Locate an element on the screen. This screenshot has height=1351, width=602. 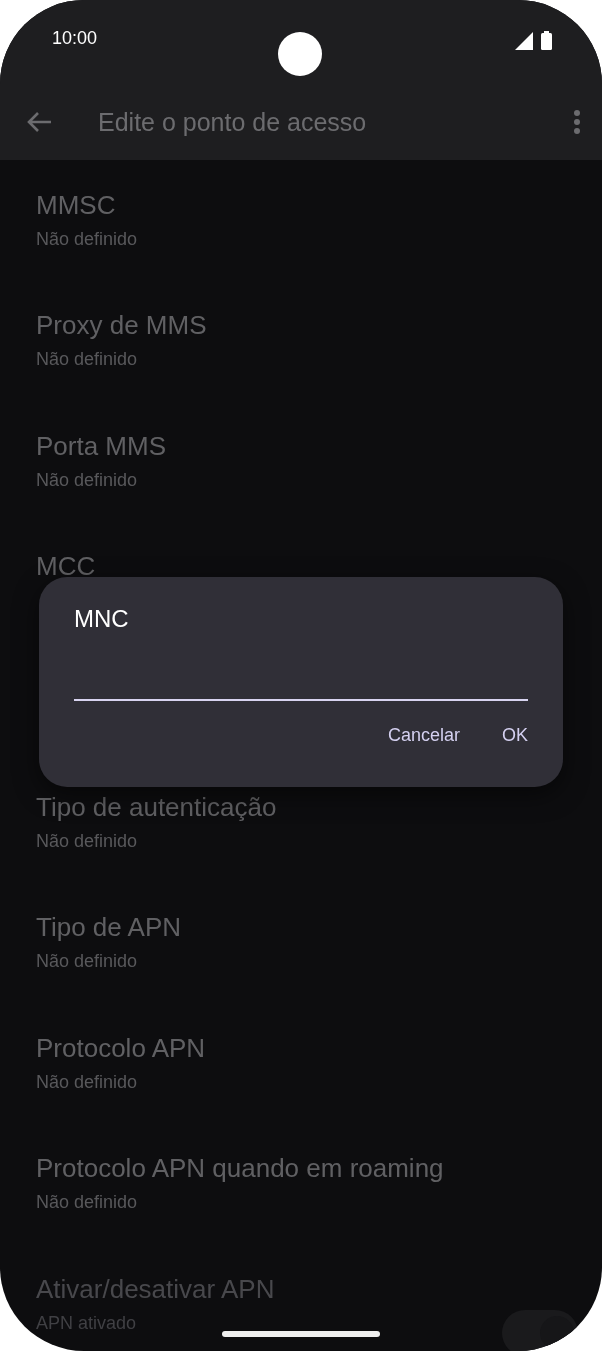
dialog-title: MNC is located at coordinates (101, 619).